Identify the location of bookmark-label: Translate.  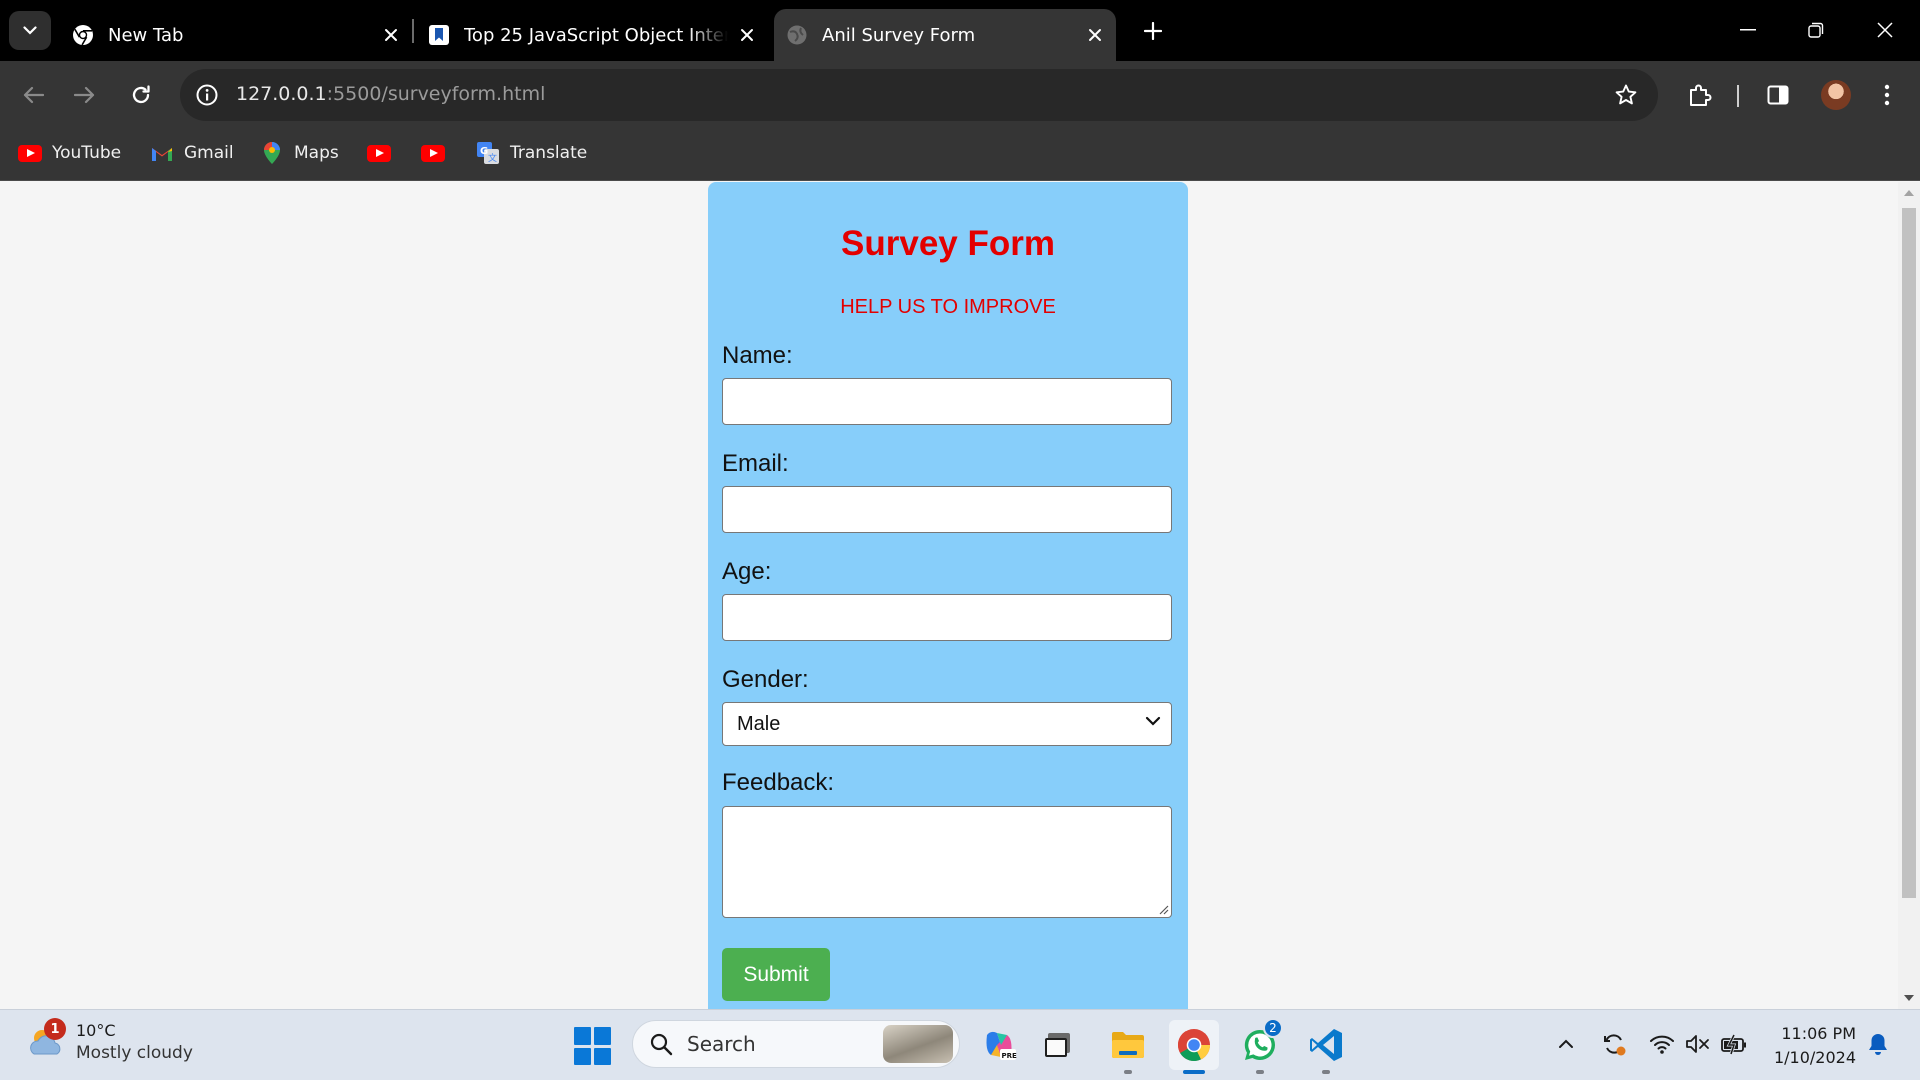
(549, 153).